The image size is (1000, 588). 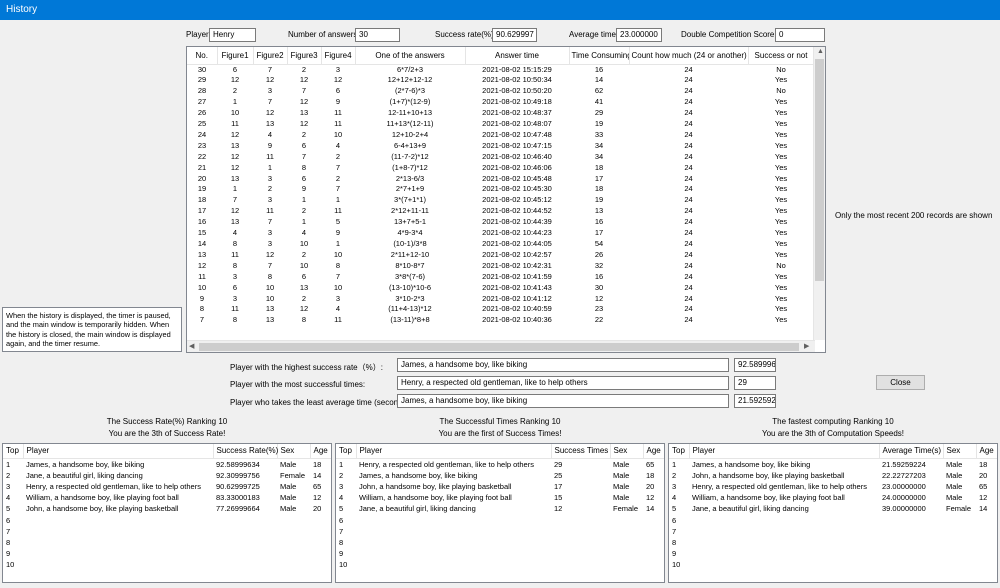 I want to click on history-vertical-scrollbar: ▲, so click(x=819, y=193).